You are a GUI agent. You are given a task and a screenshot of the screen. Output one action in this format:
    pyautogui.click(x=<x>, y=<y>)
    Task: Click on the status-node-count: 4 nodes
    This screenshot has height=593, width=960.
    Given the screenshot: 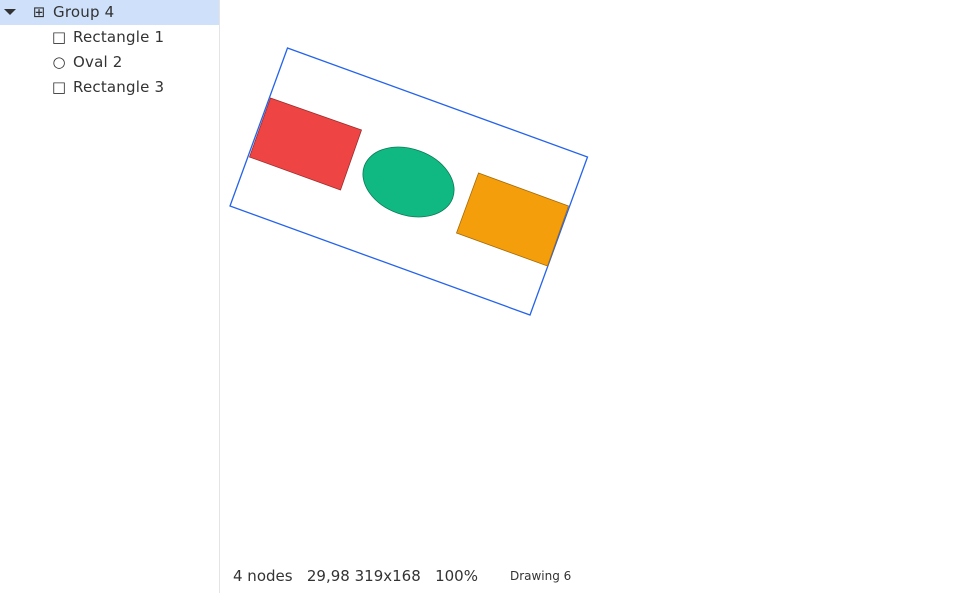 What is the action you would take?
    pyautogui.click(x=263, y=576)
    